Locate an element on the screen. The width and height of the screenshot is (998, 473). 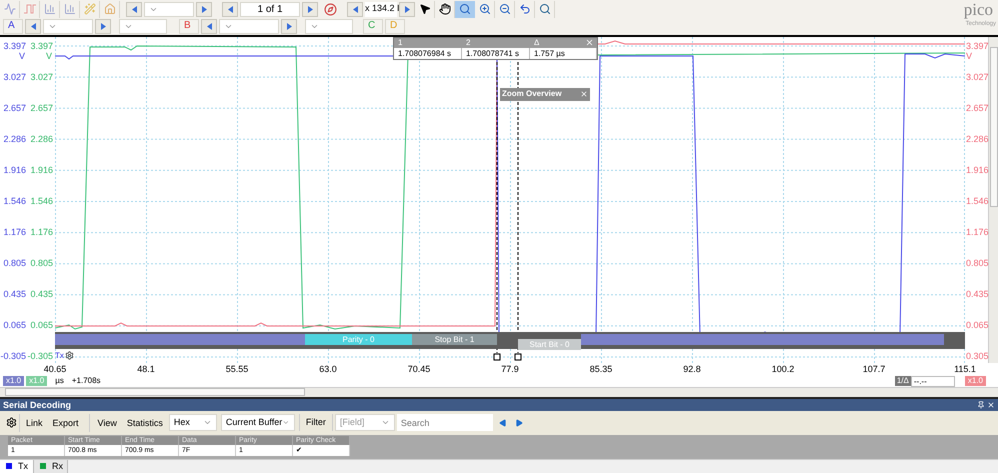
search-field: Search is located at coordinates (444, 422).